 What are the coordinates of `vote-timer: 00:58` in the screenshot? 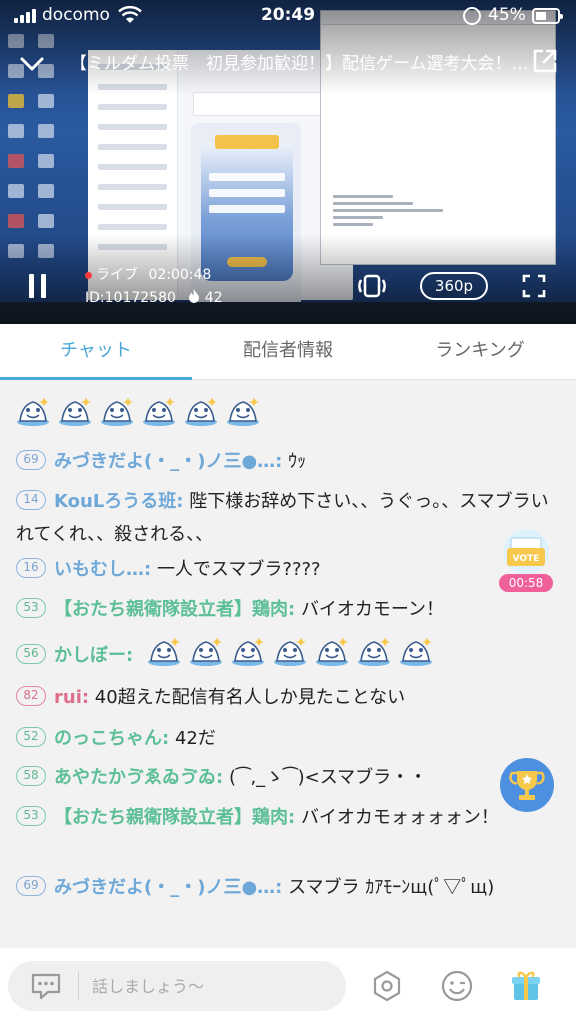 It's located at (526, 583).